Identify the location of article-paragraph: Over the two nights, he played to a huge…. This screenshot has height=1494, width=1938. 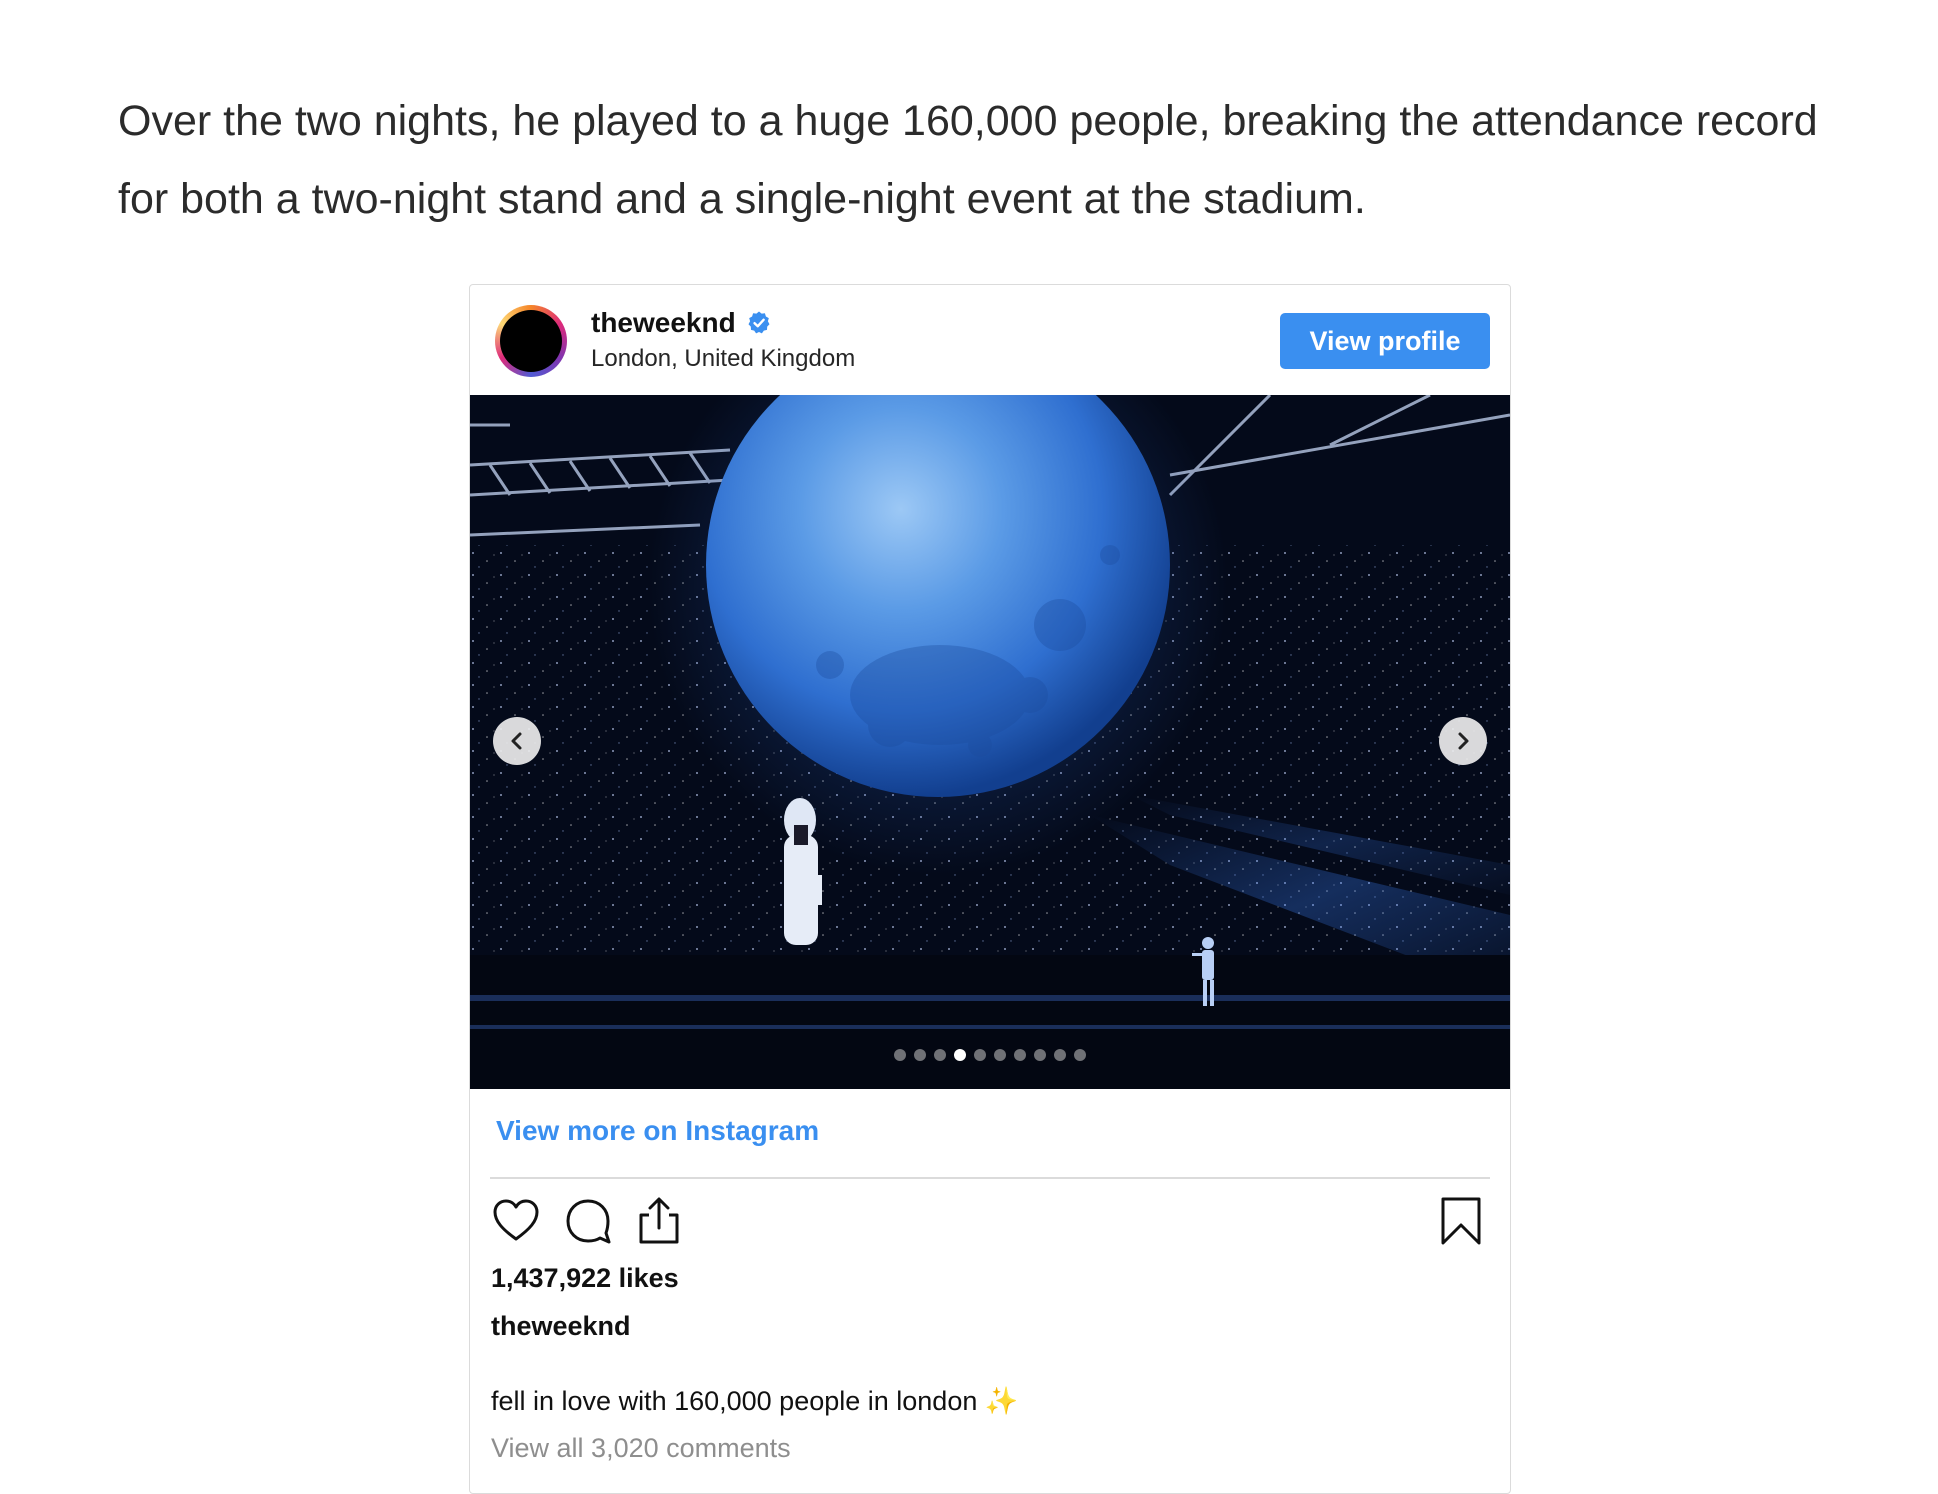
(968, 160).